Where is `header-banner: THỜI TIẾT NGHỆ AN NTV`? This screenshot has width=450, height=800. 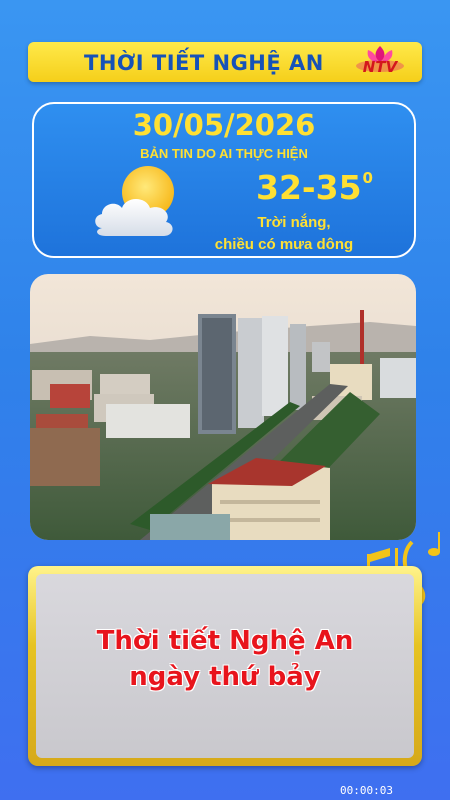
header-banner: THỜI TIẾT NGHỆ AN NTV is located at coordinates (225, 62).